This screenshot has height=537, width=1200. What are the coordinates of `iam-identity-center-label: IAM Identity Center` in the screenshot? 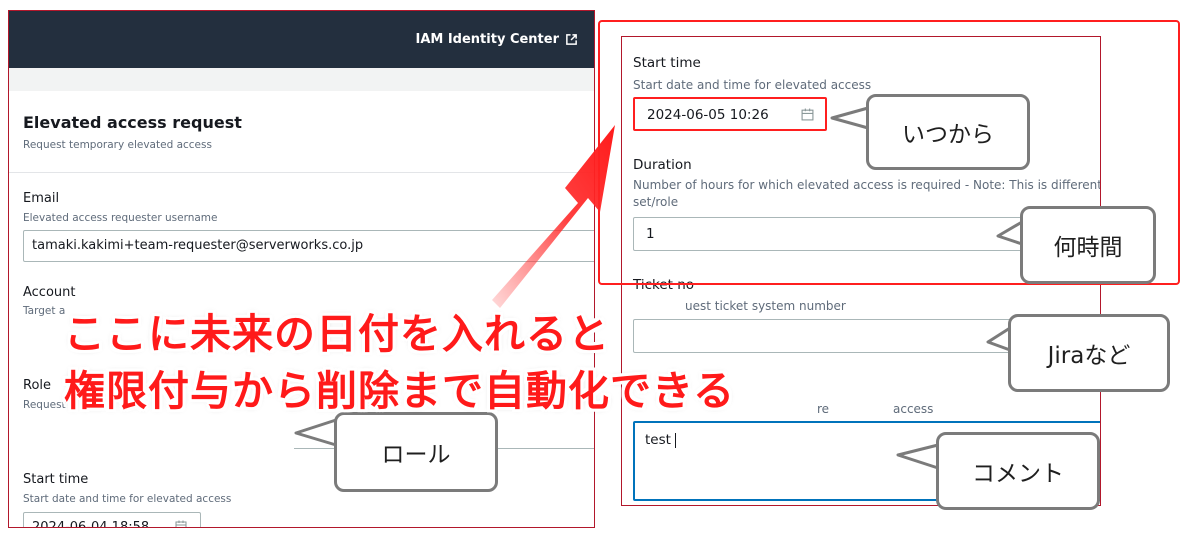 It's located at (487, 39).